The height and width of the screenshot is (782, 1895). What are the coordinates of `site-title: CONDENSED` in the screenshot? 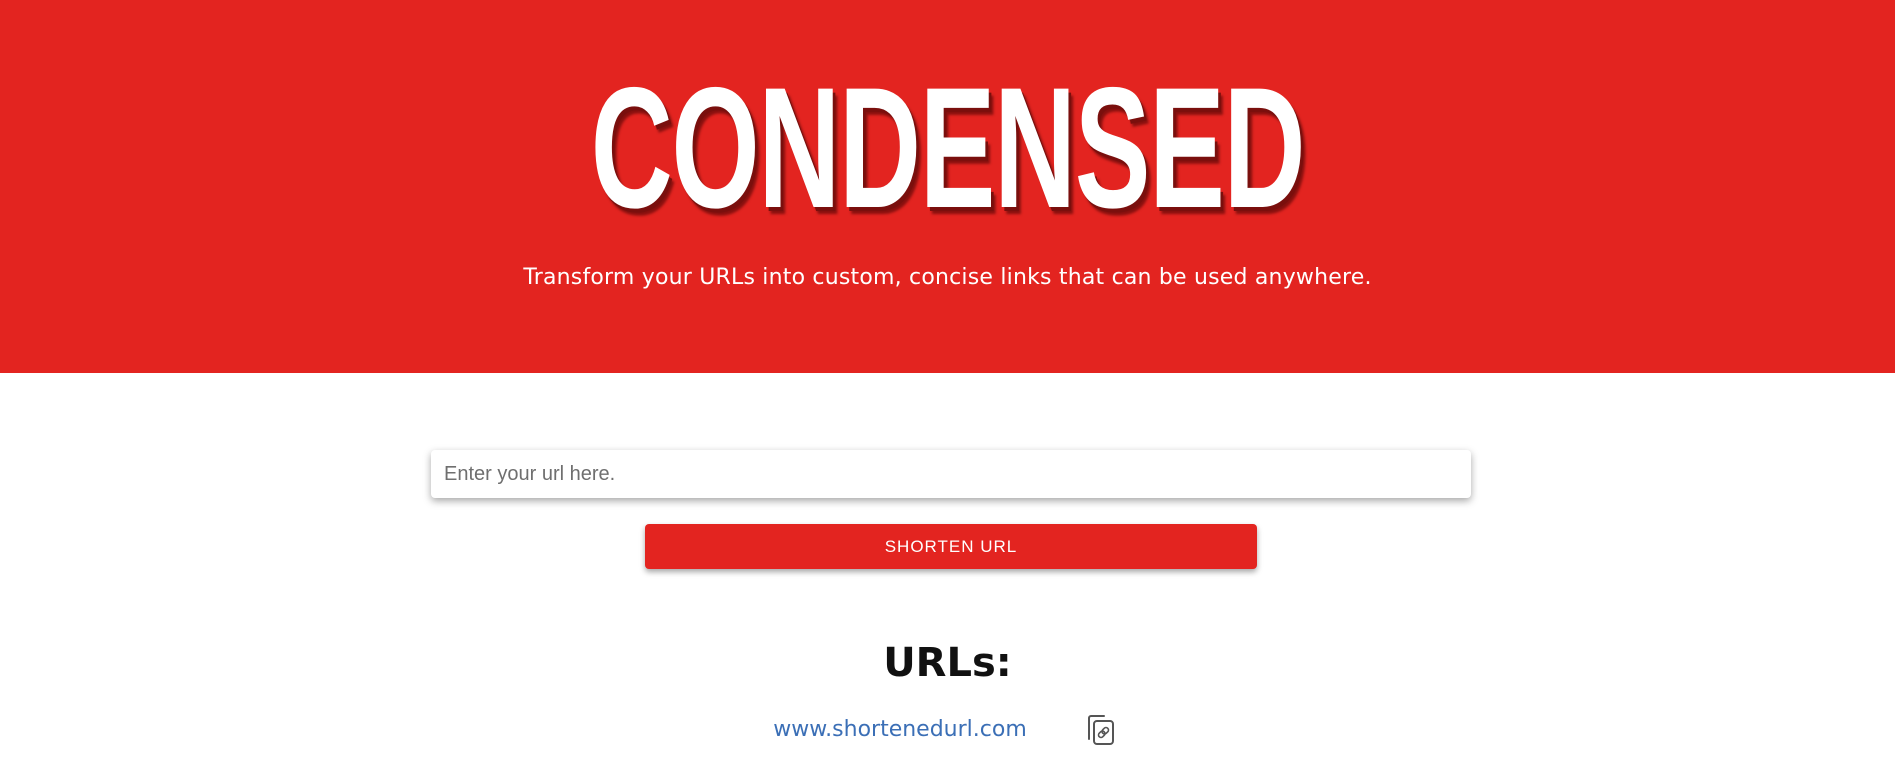 It's located at (948, 148).